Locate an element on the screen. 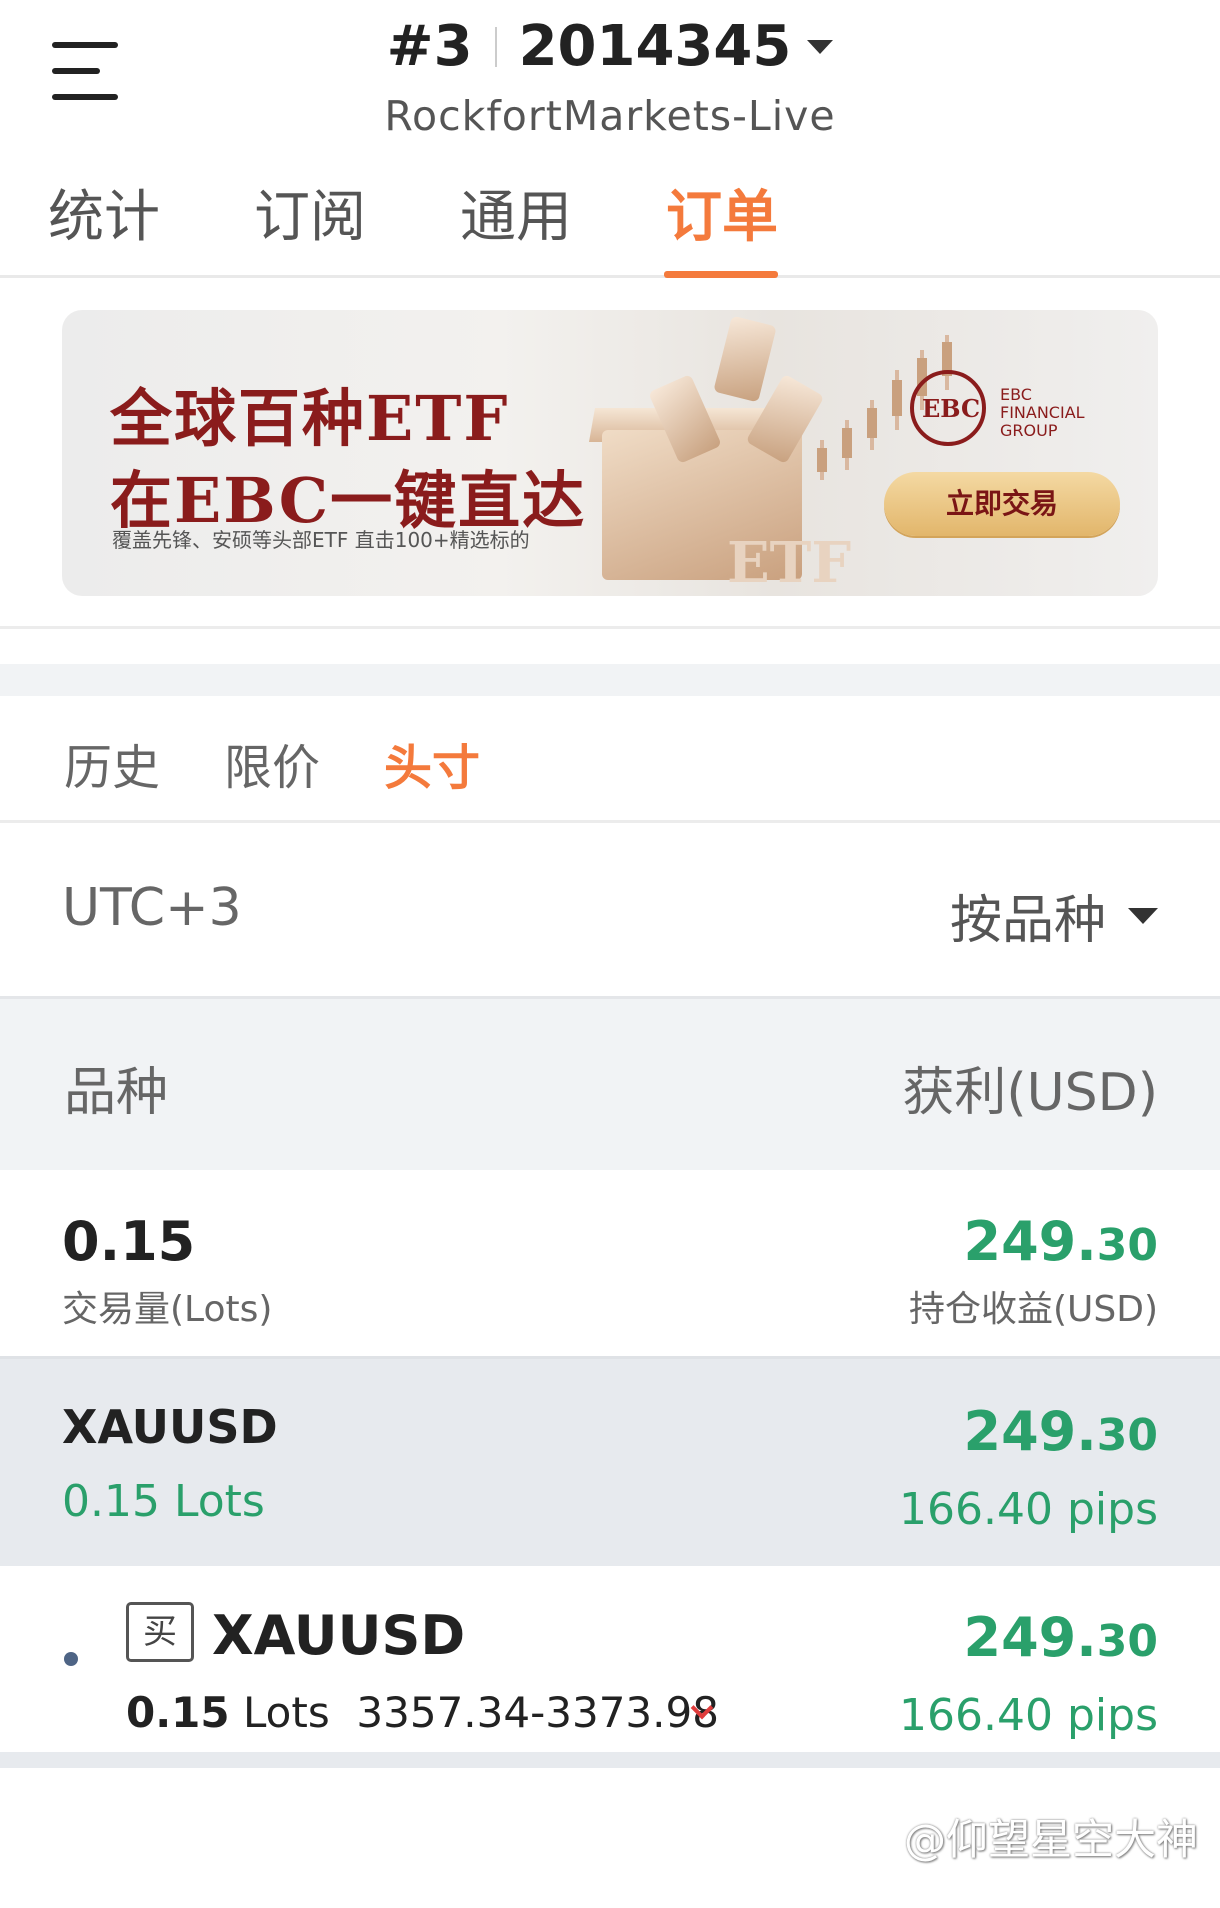 This screenshot has height=1908, width=1220. trade-now-button: 立即交易 is located at coordinates (1002, 504).